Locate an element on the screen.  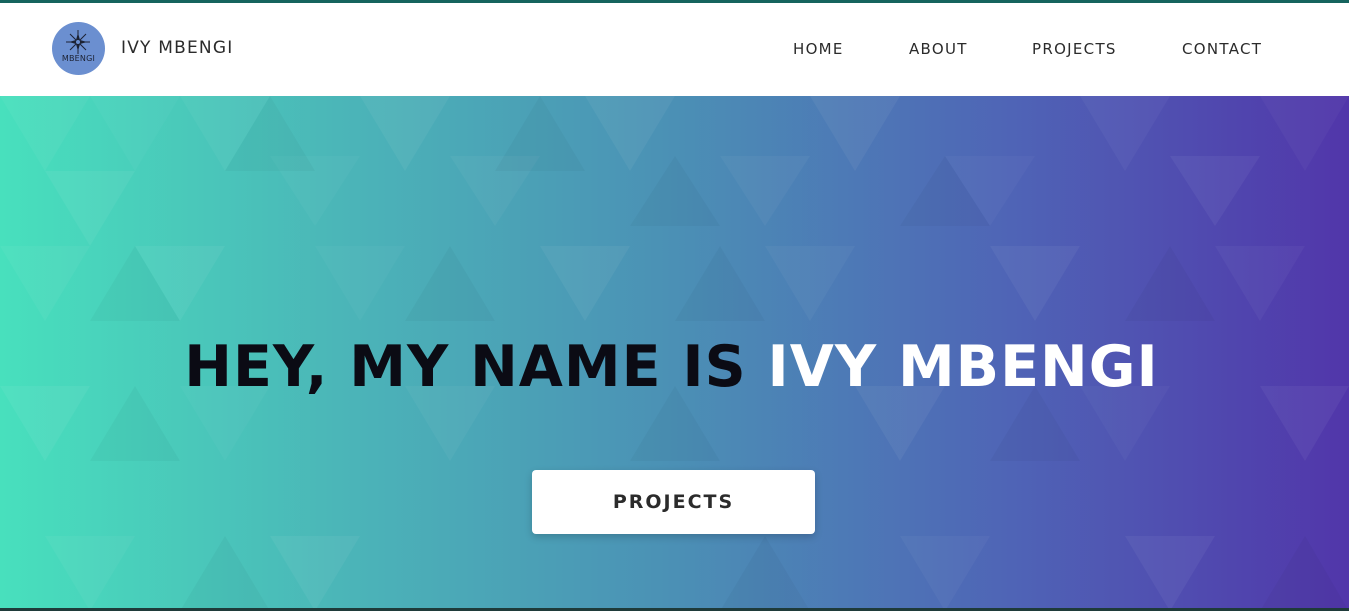
compass-star-icon is located at coordinates (78, 42).